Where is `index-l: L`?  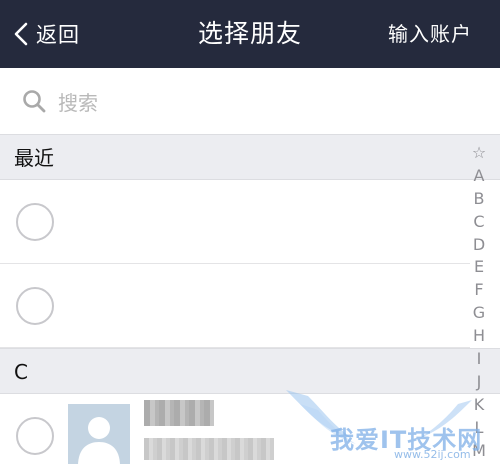
index-l: L is located at coordinates (479, 428).